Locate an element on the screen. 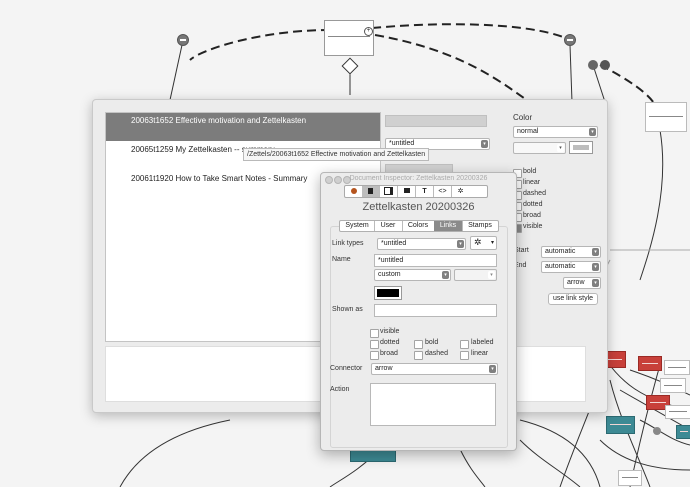 Image resolution: width=690 pixels, height=487 pixels. style-secondary-popup: ▾ is located at coordinates (475, 275).